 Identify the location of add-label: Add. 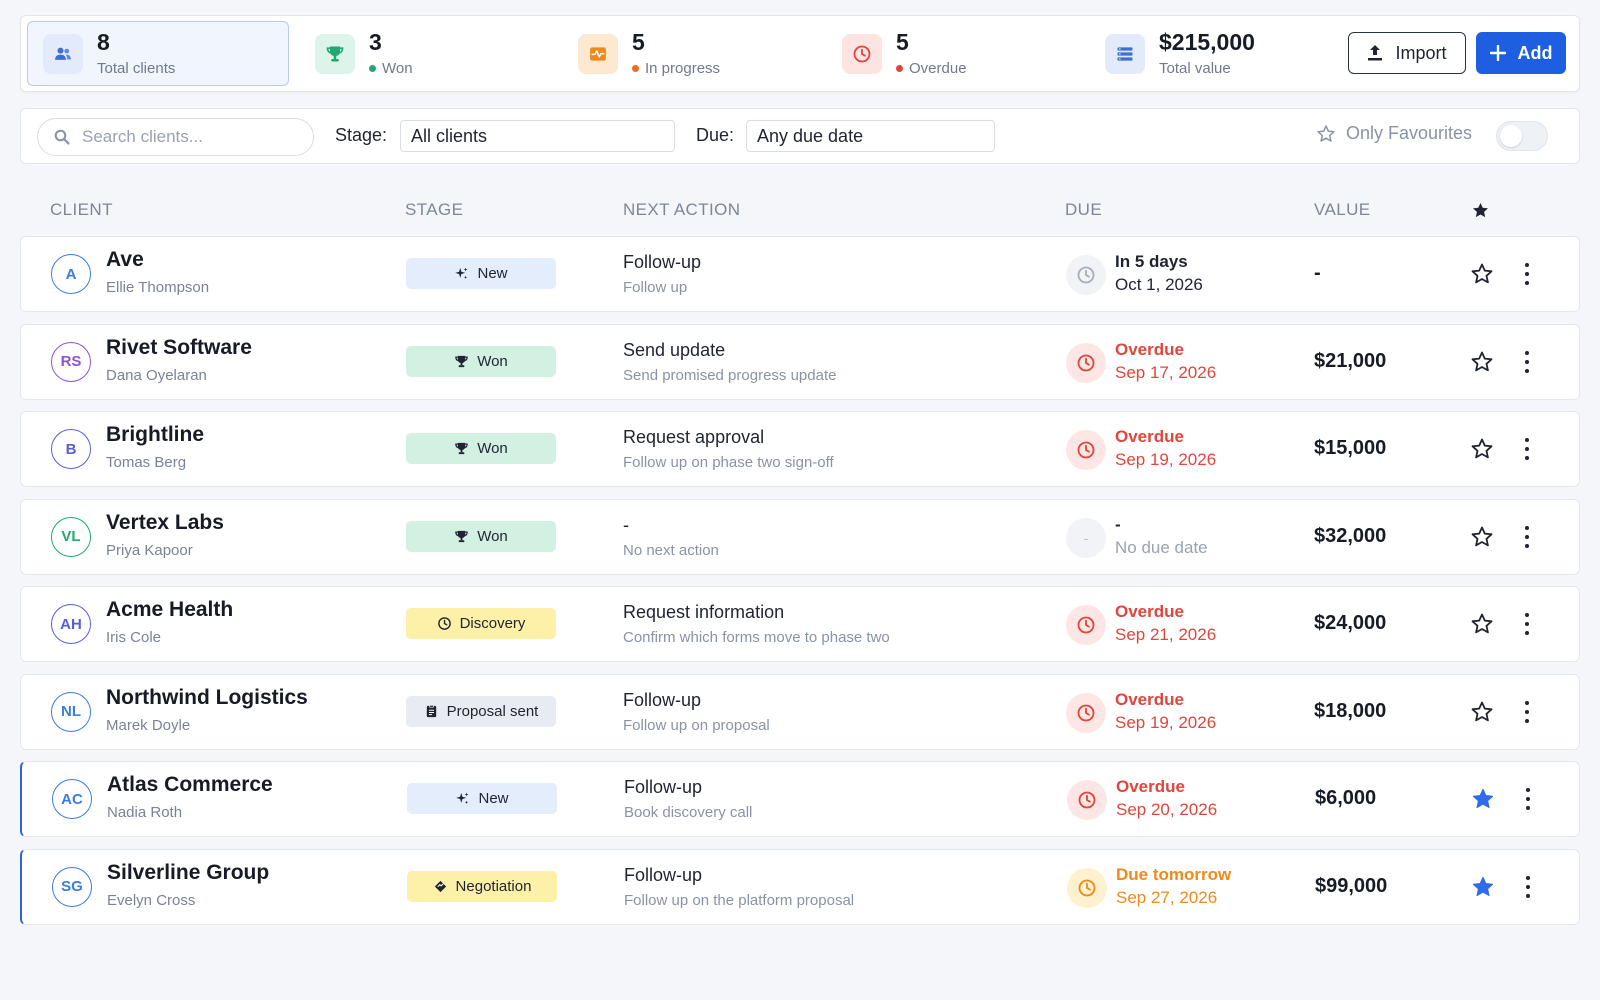
(1535, 52).